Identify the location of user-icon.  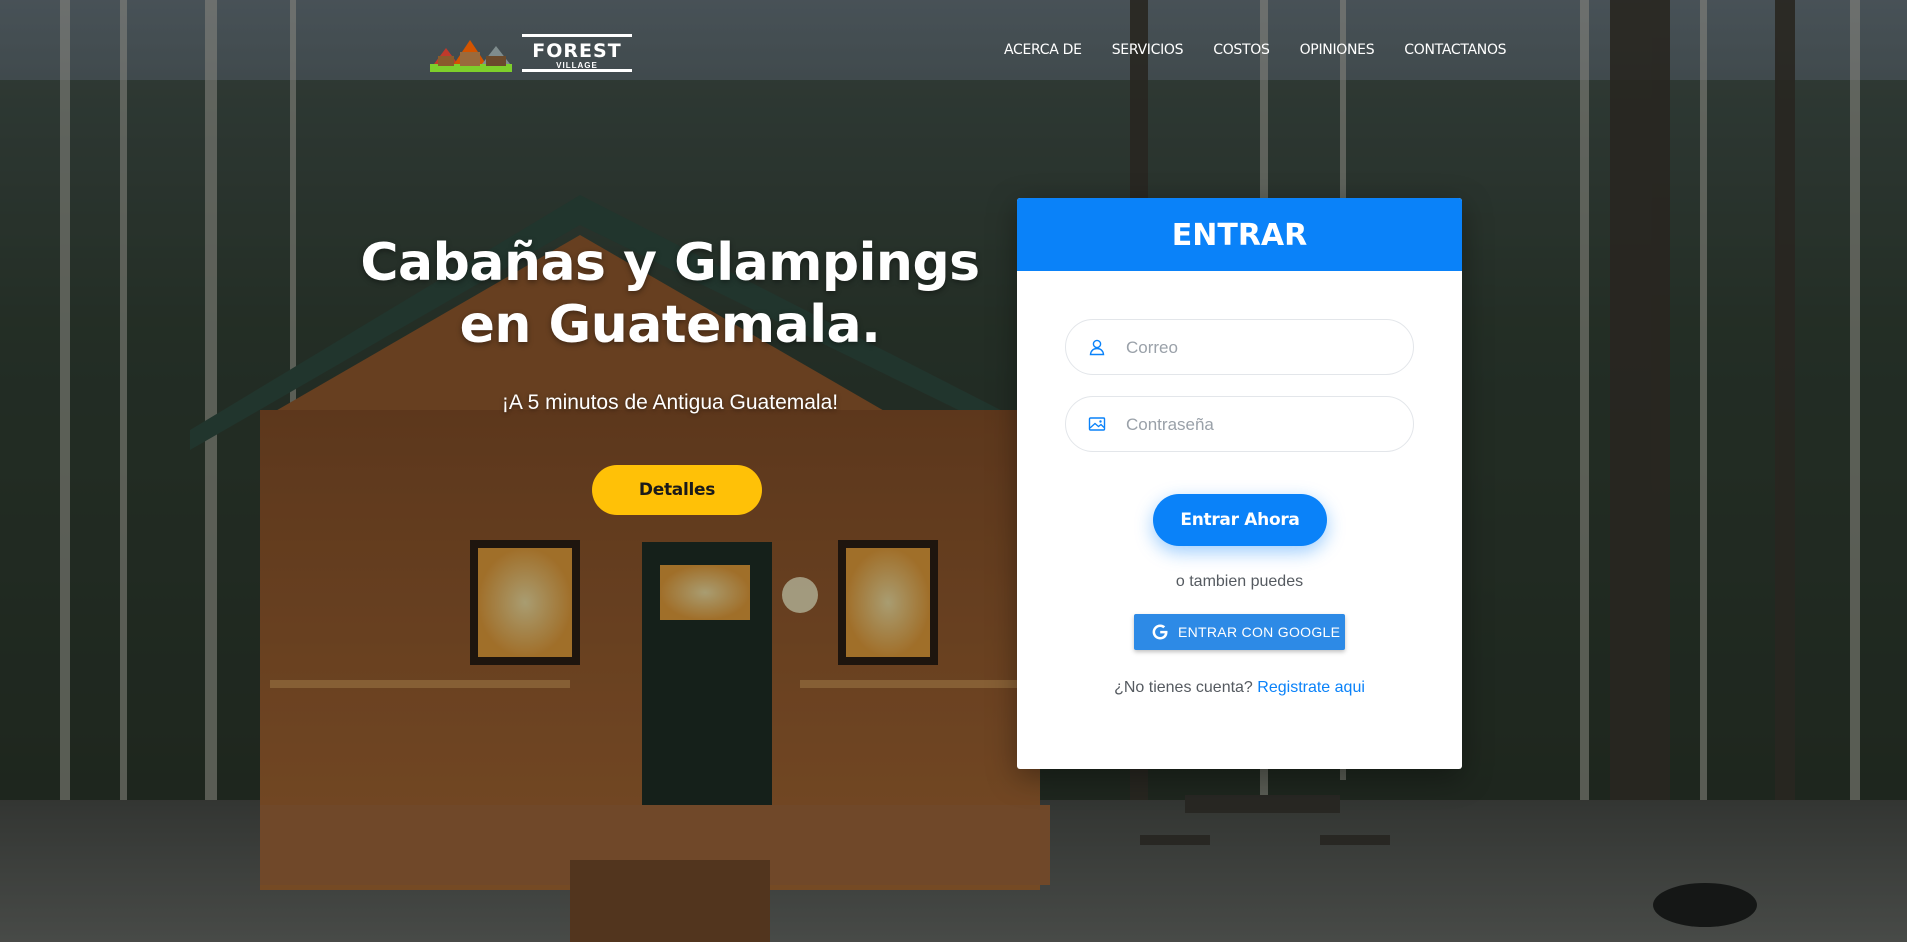
(1097, 347).